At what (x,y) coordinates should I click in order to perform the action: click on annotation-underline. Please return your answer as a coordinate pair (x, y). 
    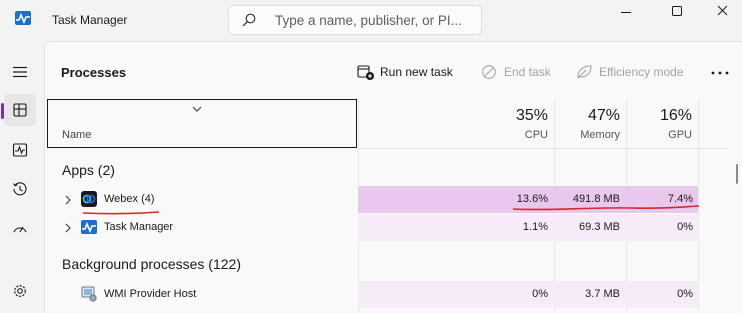
    Looking at the image, I should click on (606, 208).